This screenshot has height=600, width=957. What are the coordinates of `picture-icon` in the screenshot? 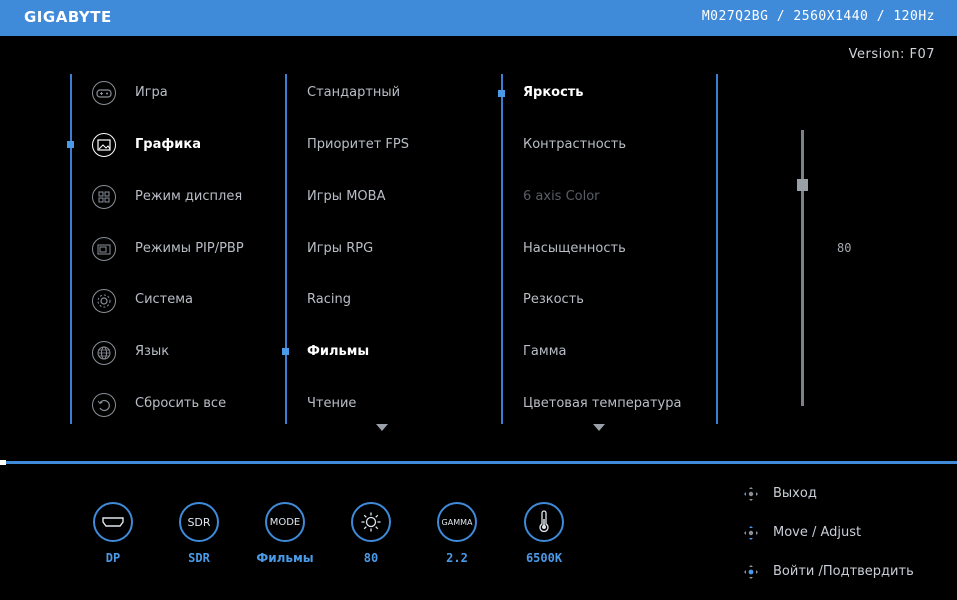 It's located at (104, 145).